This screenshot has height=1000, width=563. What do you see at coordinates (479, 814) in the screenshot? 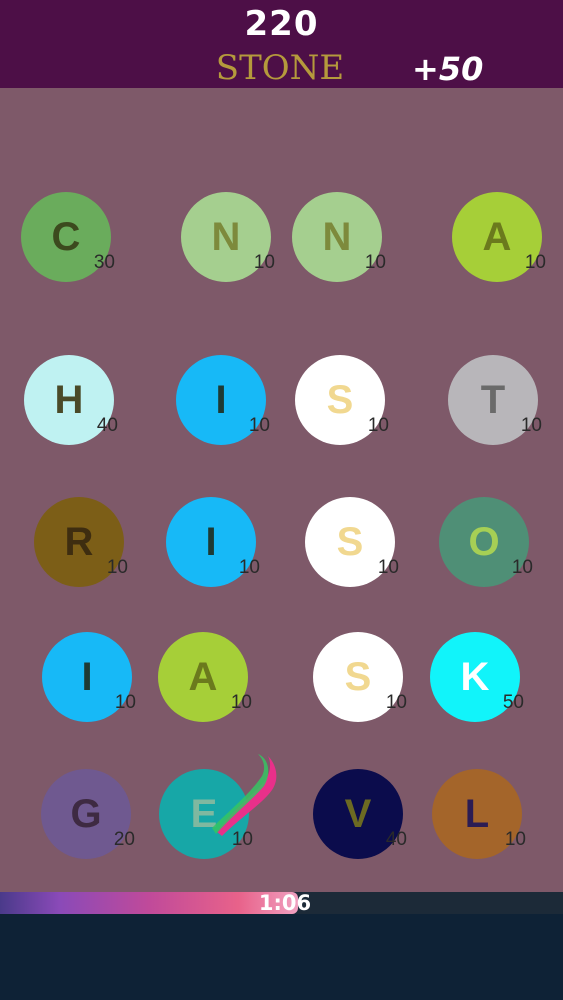
I see `letter-tile: L 10` at bounding box center [479, 814].